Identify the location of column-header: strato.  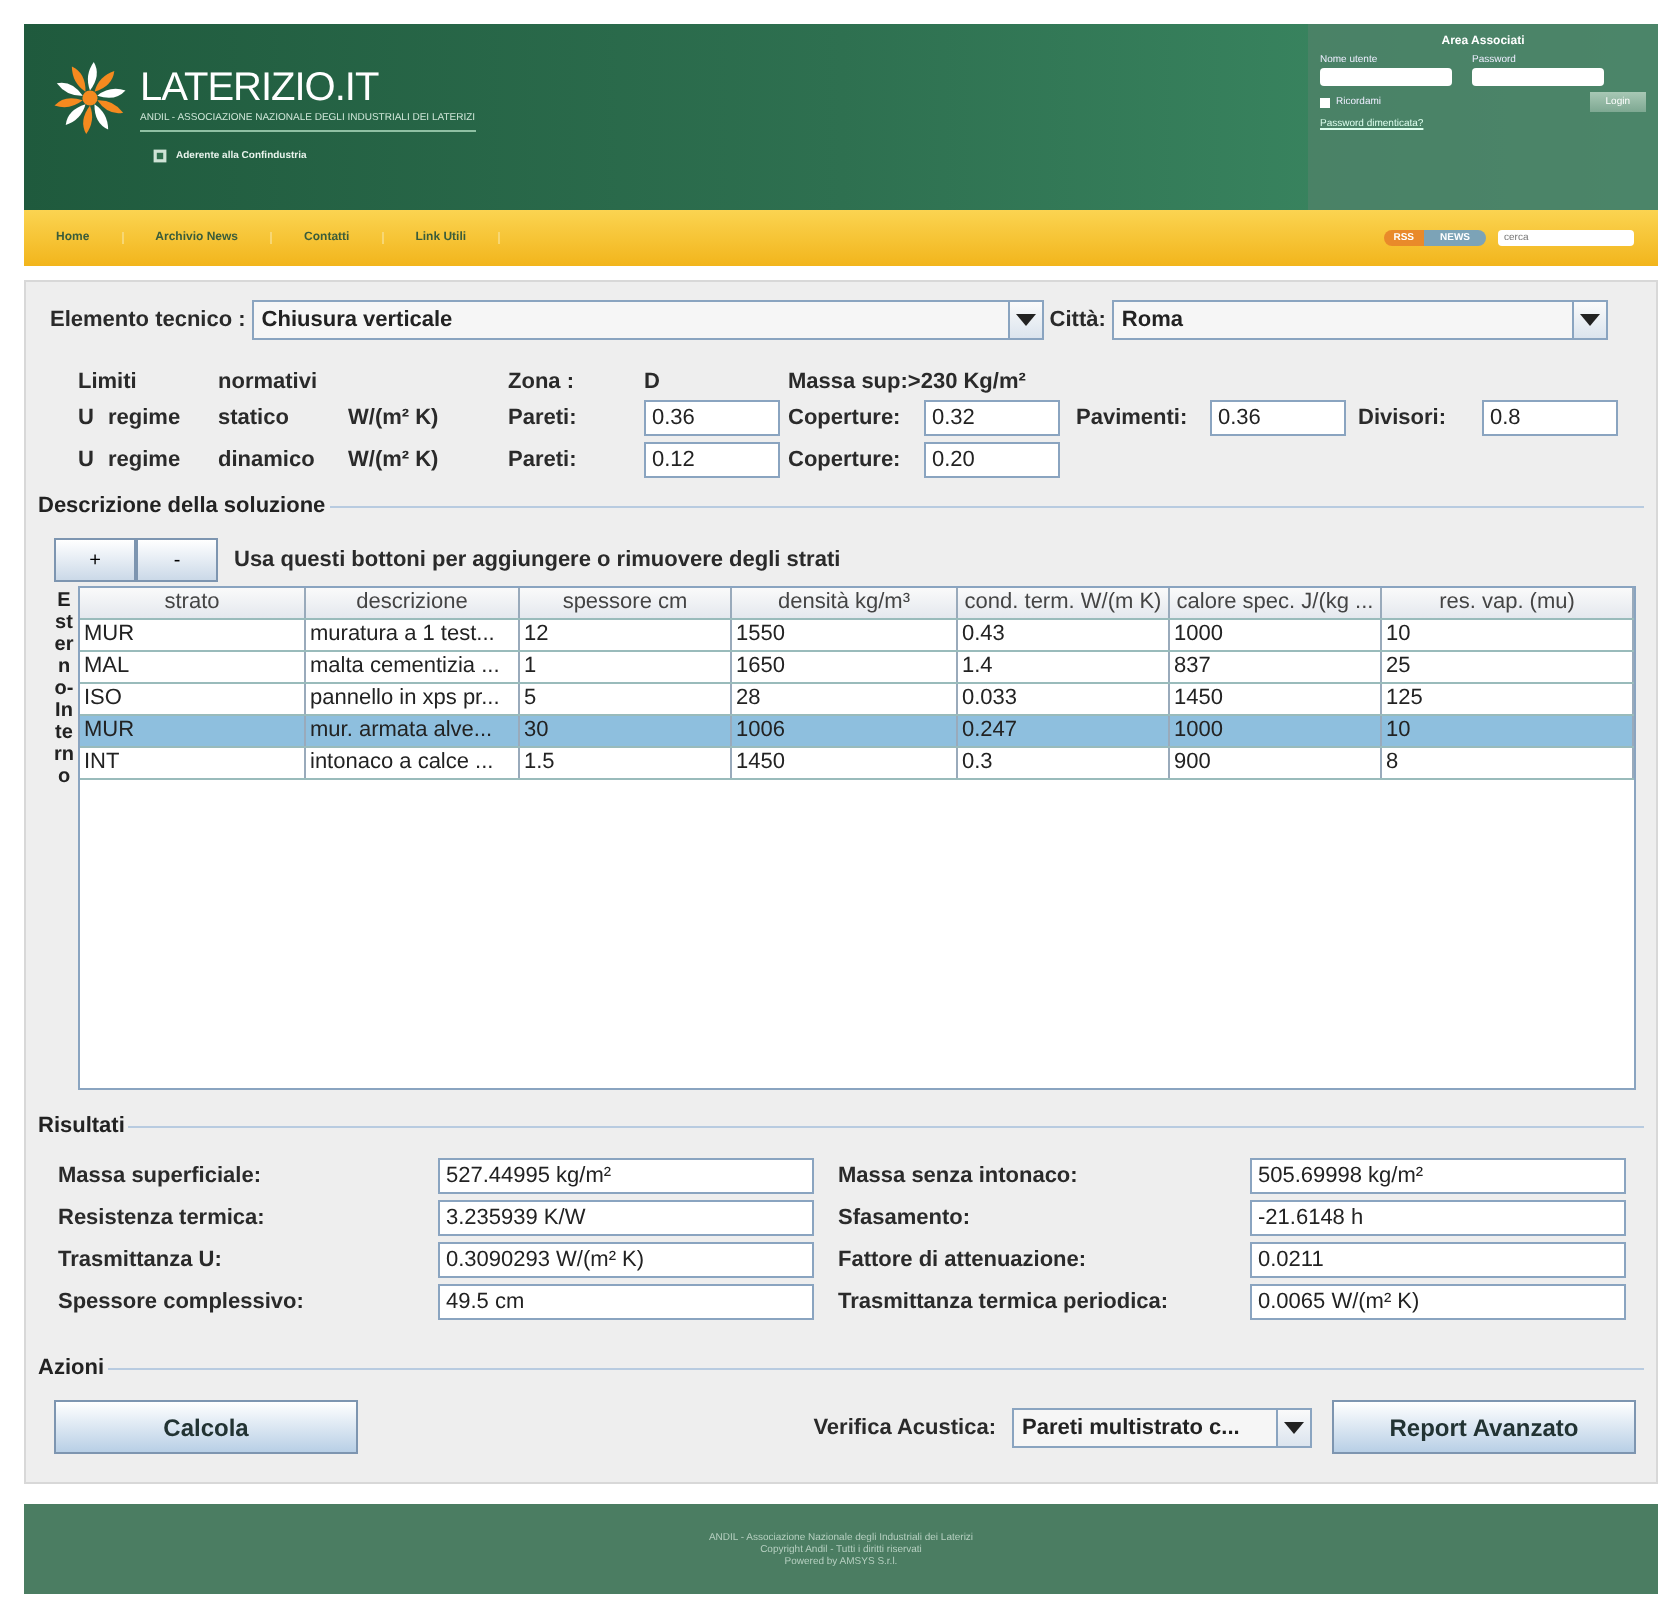
(193, 603).